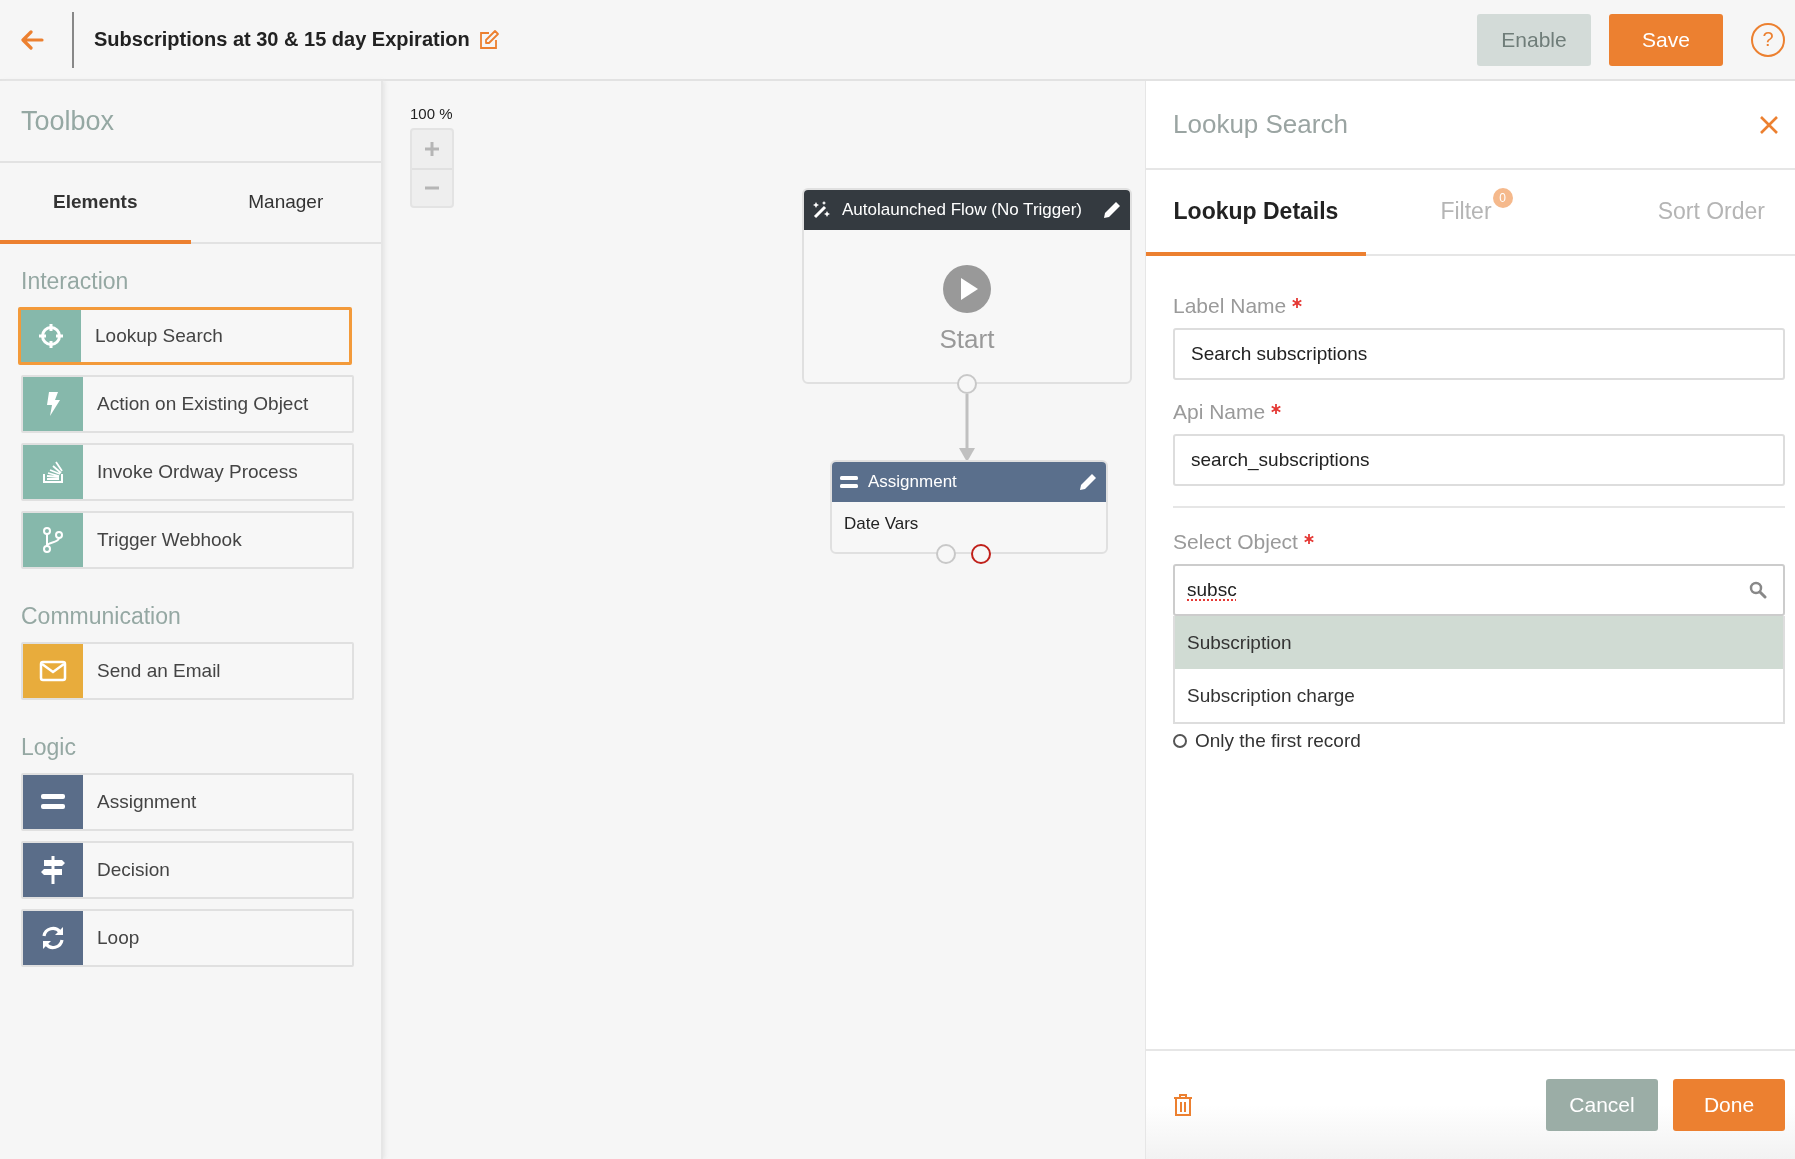 The width and height of the screenshot is (1795, 1159). What do you see at coordinates (53, 540) in the screenshot?
I see `branch-icon` at bounding box center [53, 540].